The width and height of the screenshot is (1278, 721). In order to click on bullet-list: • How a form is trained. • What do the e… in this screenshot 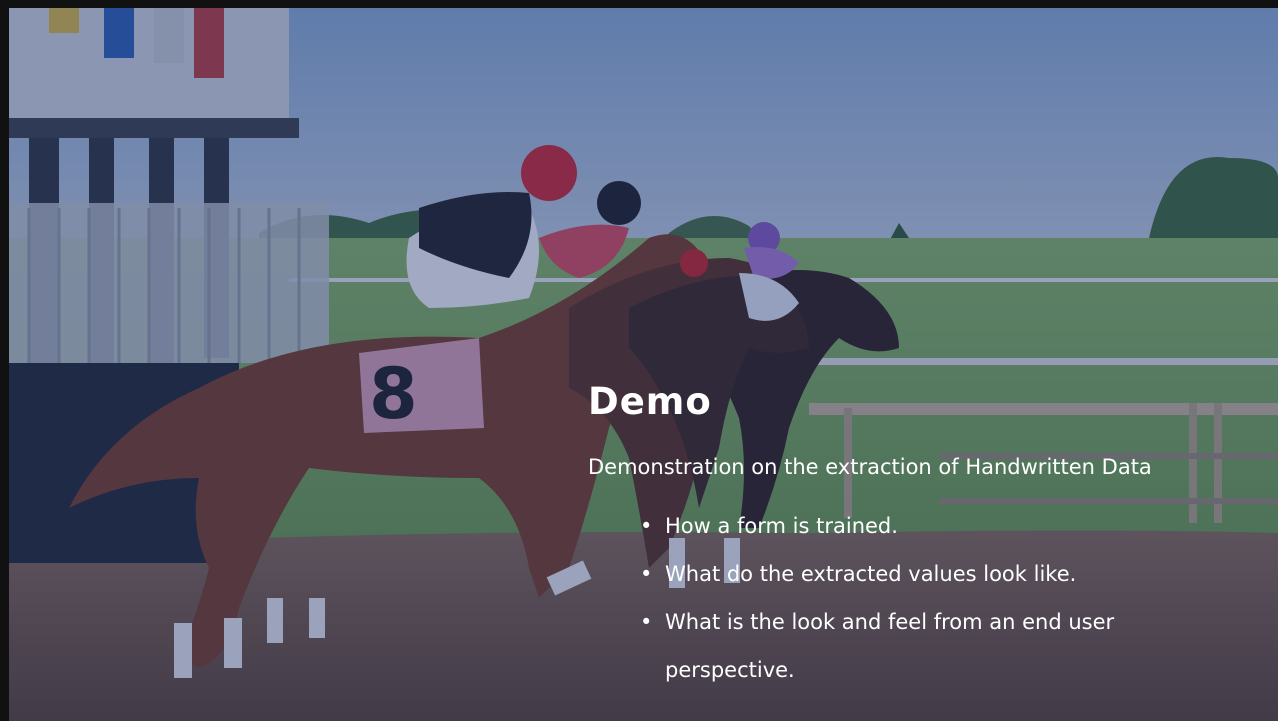, I will do `click(940, 598)`.